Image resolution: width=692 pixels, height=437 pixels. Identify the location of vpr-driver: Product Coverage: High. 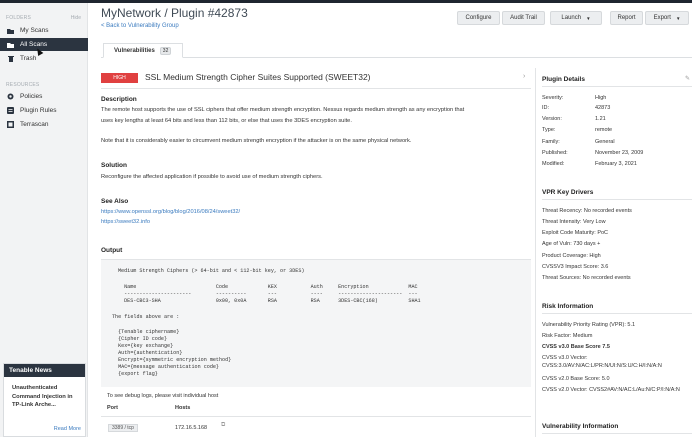
(571, 256).